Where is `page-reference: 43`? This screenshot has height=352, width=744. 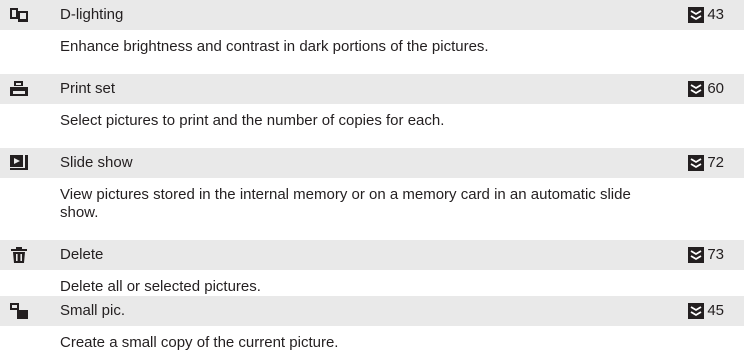 page-reference: 43 is located at coordinates (706, 15).